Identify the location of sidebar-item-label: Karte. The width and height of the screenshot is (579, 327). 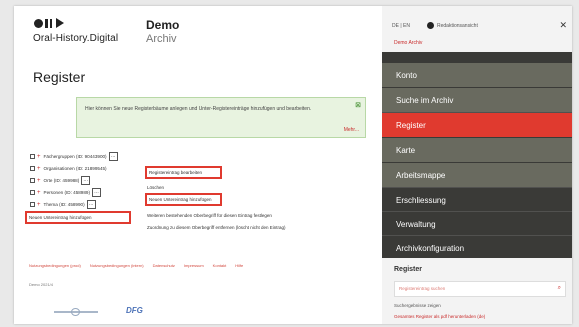
(406, 150).